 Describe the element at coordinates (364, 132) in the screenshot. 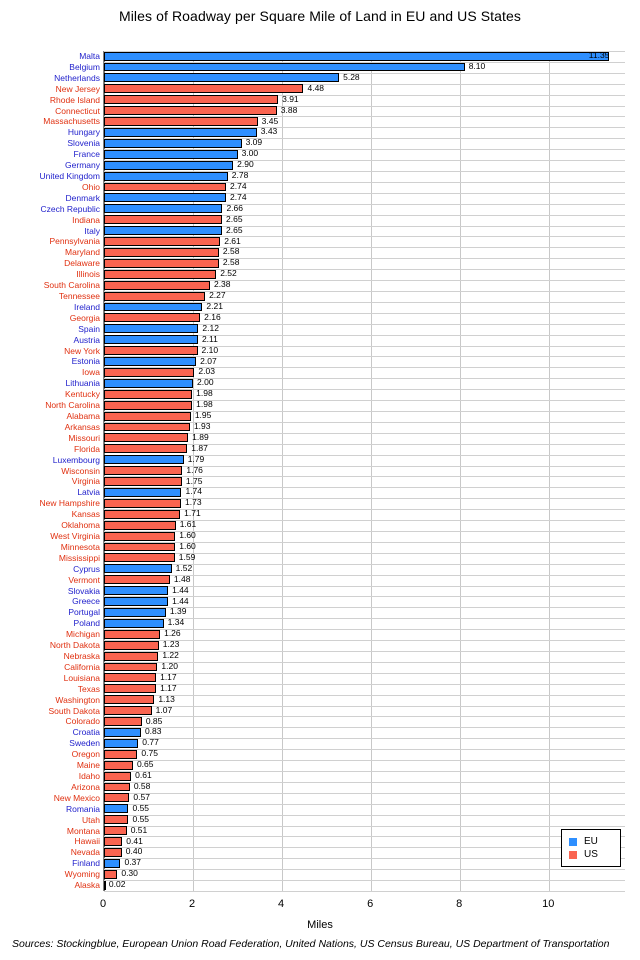

I see `bar-row: 3.43` at that location.